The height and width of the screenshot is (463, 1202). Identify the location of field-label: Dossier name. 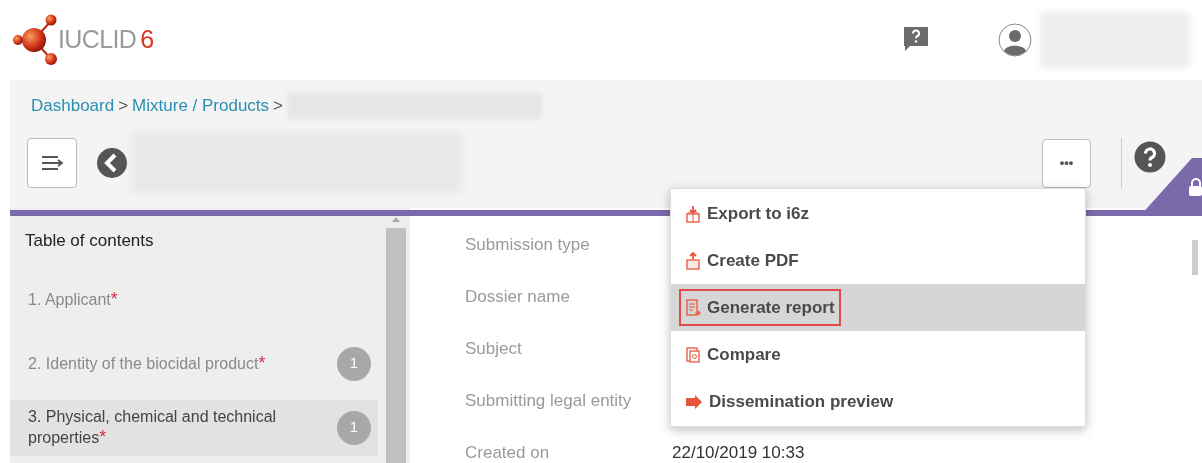
(518, 297).